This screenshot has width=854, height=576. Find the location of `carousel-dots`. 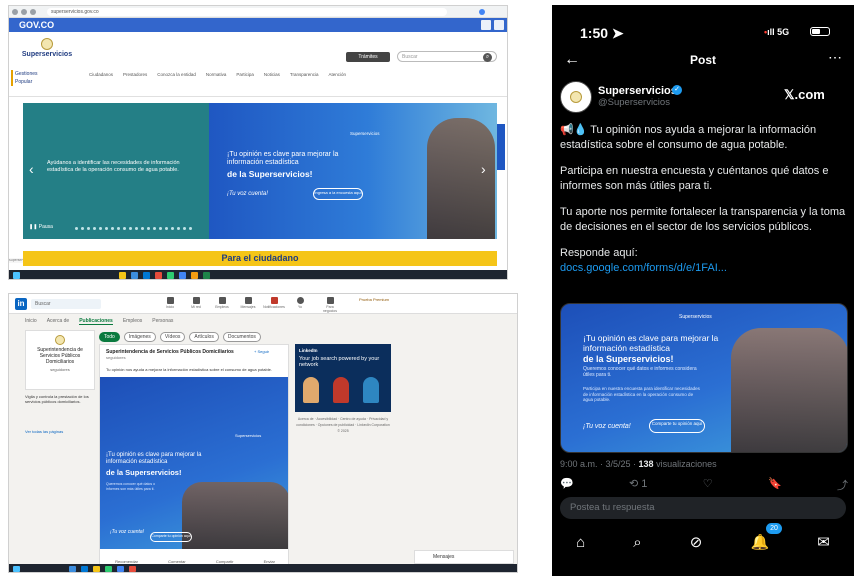

carousel-dots is located at coordinates (133, 228).